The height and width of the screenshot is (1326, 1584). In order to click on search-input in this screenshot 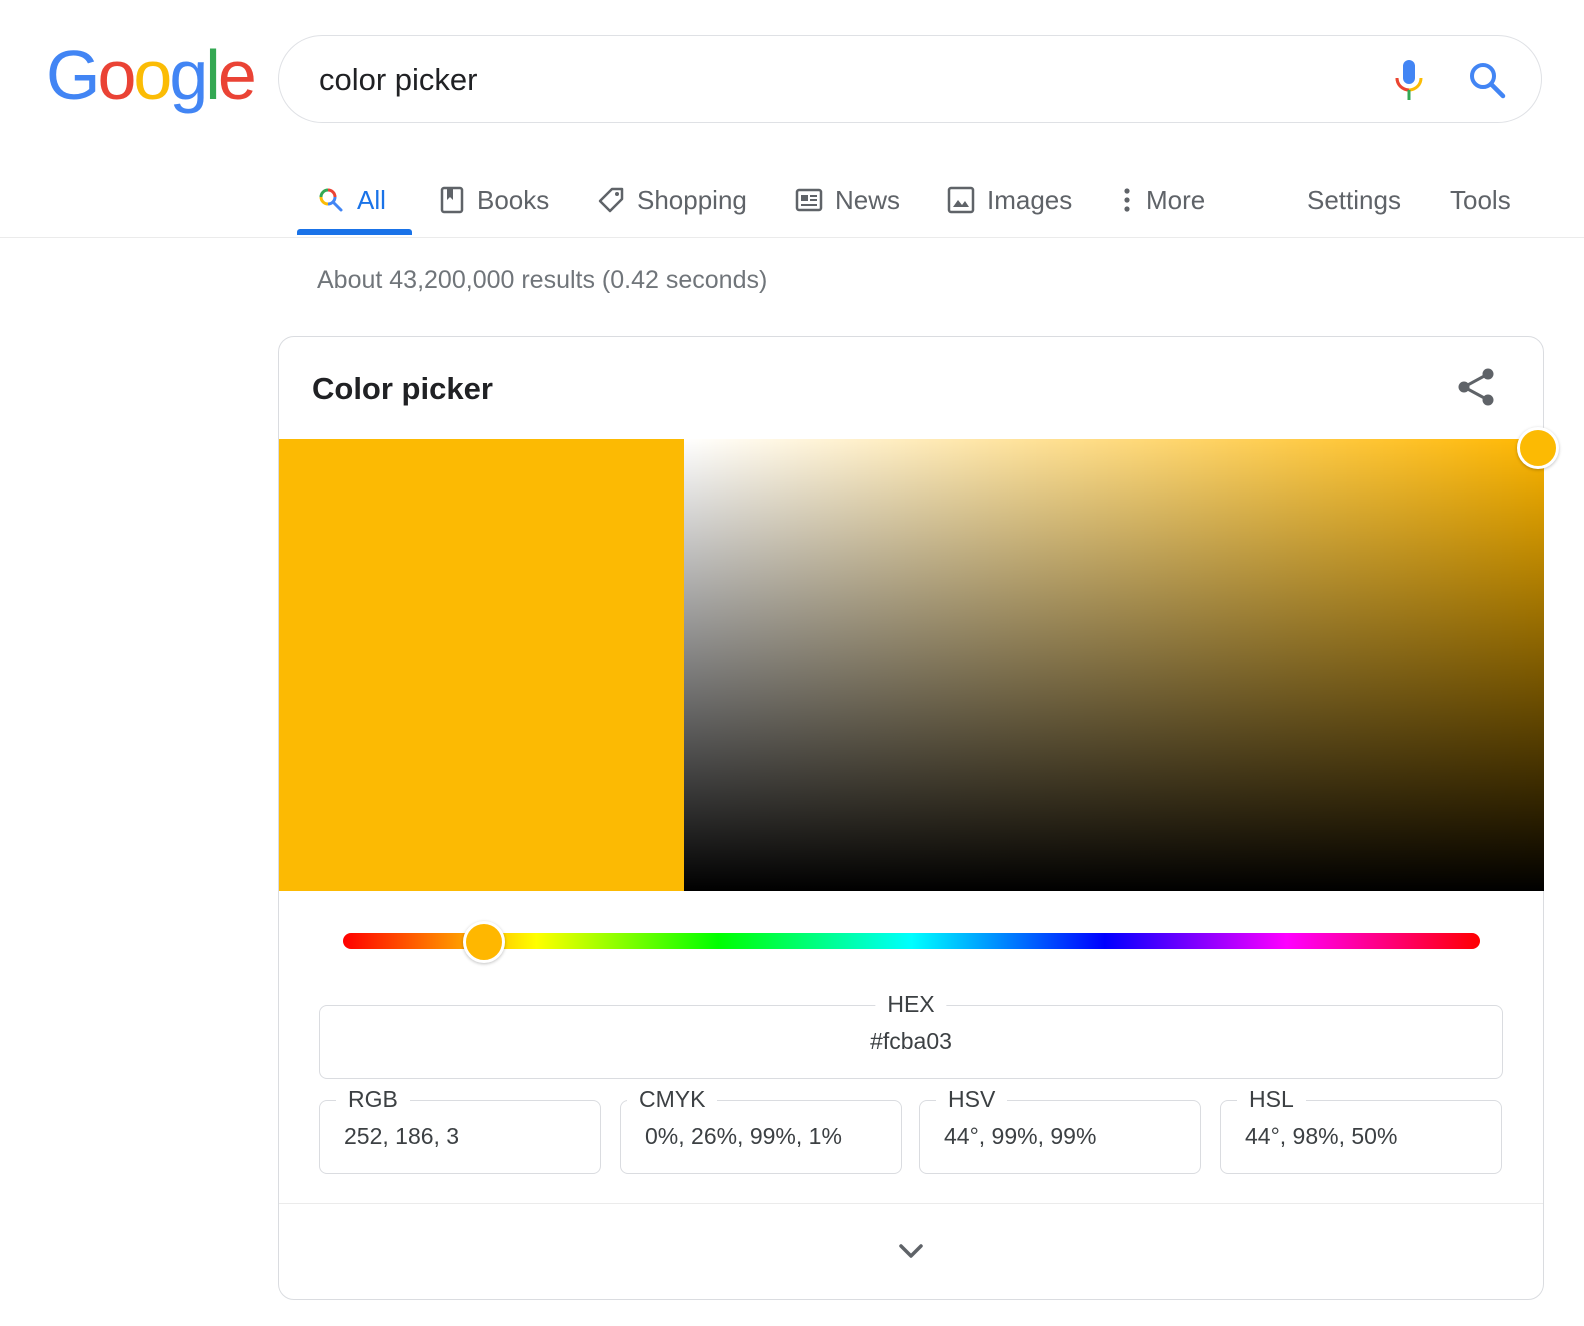, I will do `click(819, 80)`.